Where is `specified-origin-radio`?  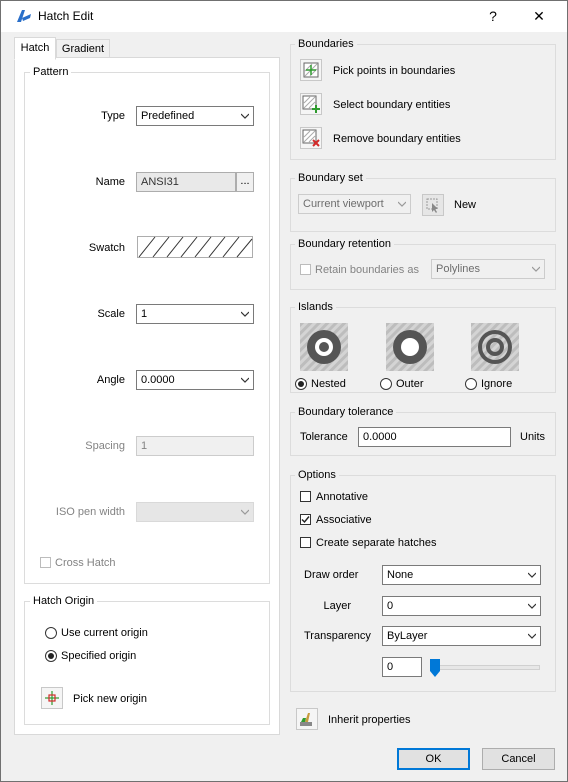
specified-origin-radio is located at coordinates (51, 656).